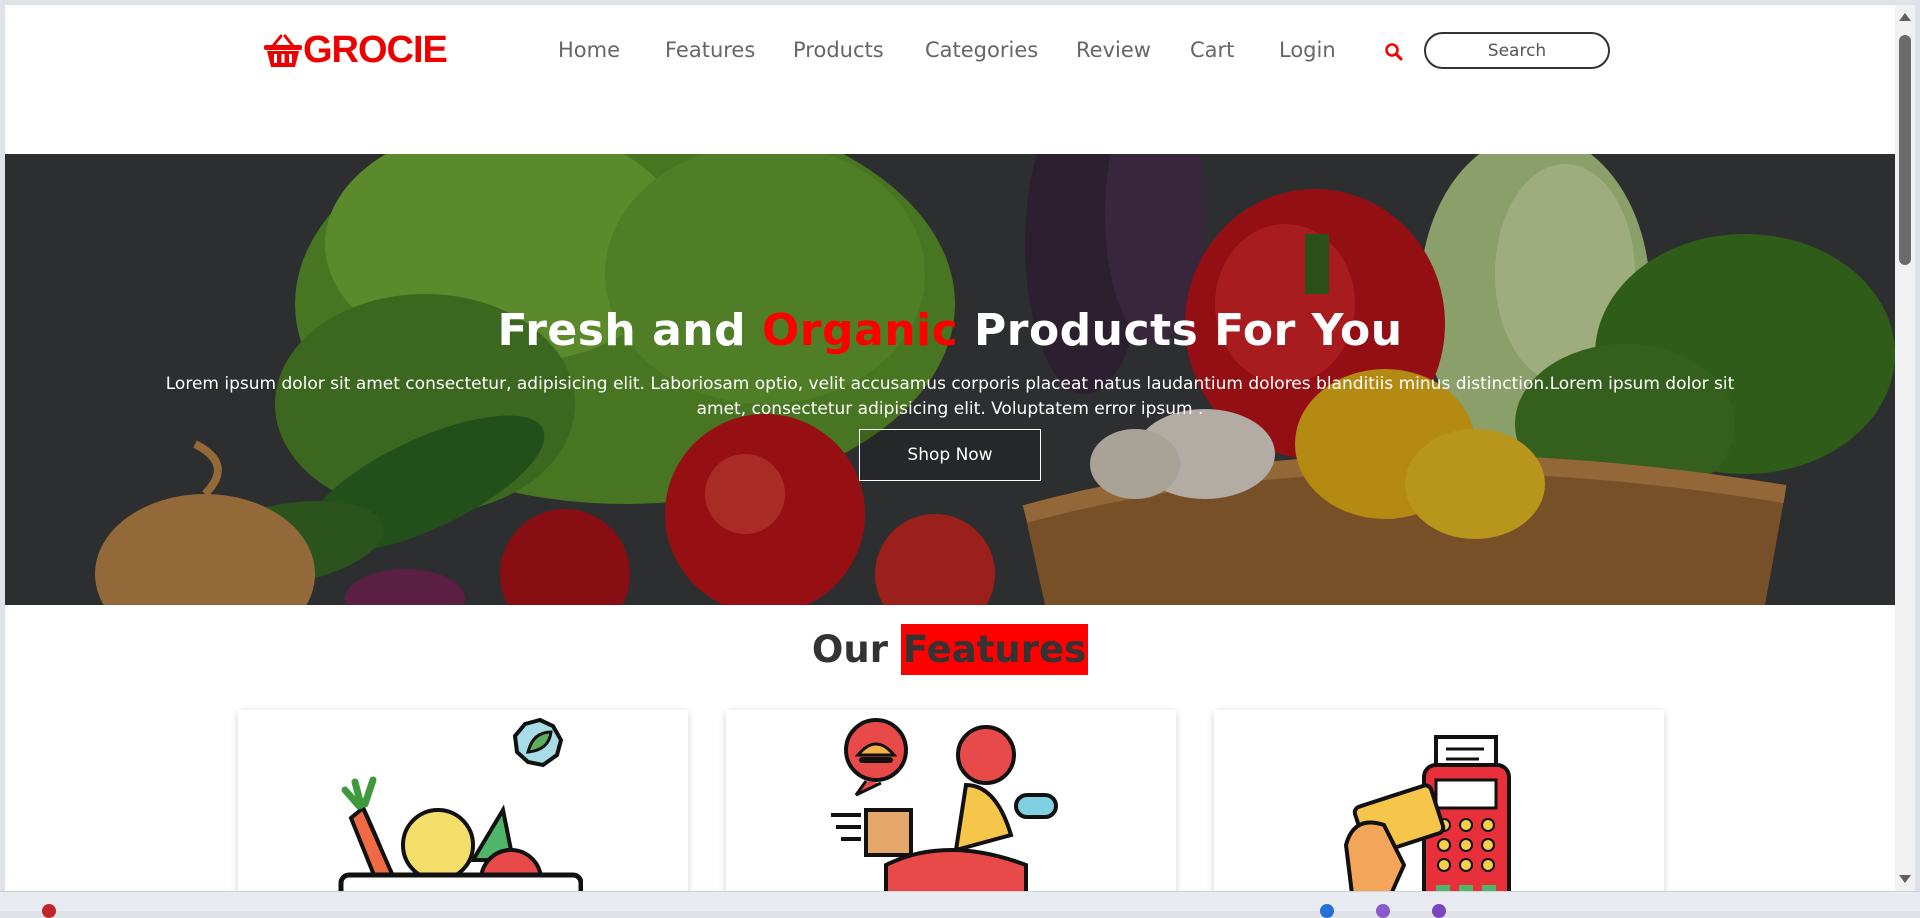  Describe the element at coordinates (710, 50) in the screenshot. I see `nav-features: Features` at that location.